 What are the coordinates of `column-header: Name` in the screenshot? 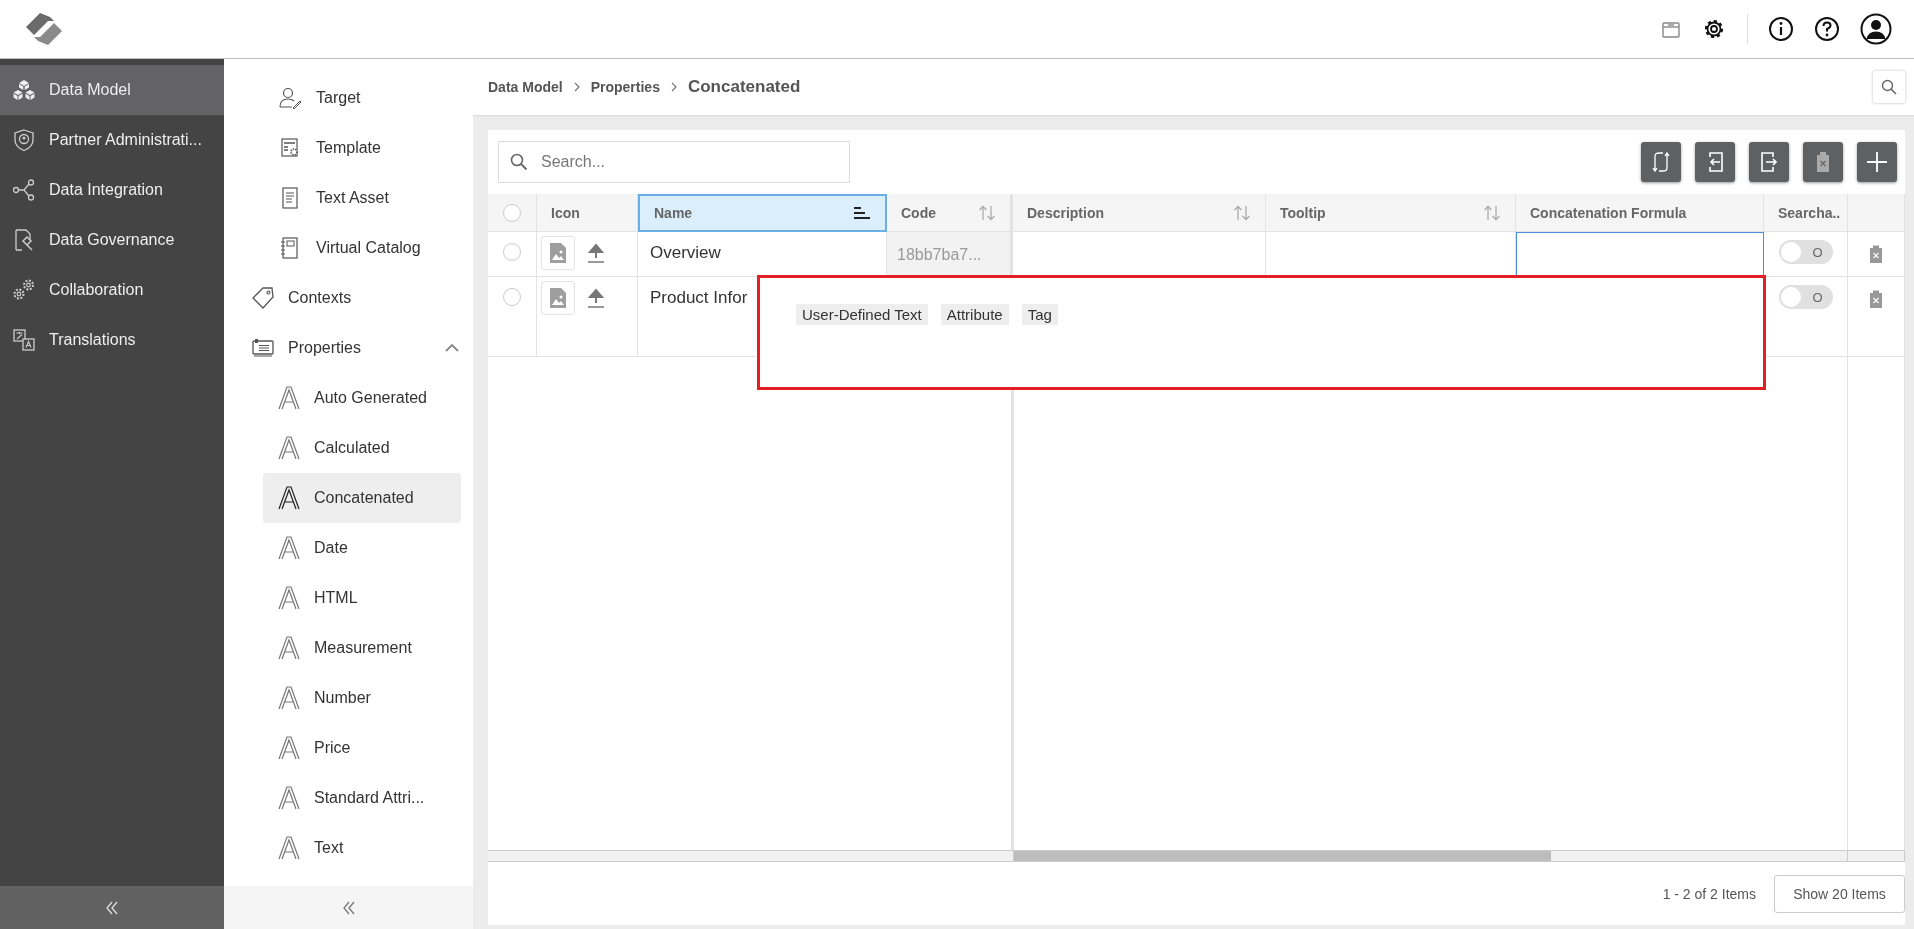 It's located at (762, 213).